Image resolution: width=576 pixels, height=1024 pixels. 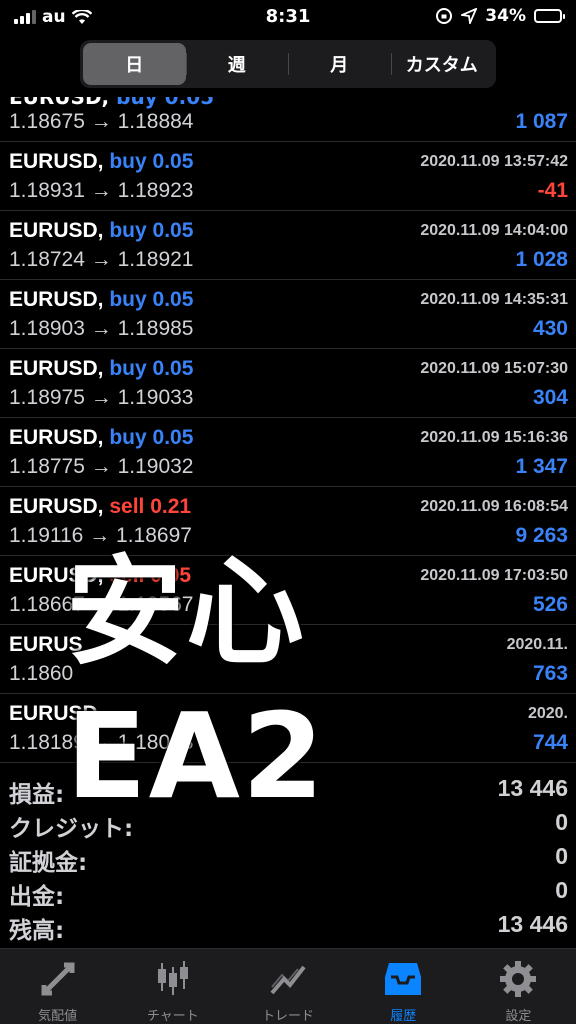 I want to click on trade-symbol: EURUS, so click(x=46, y=644).